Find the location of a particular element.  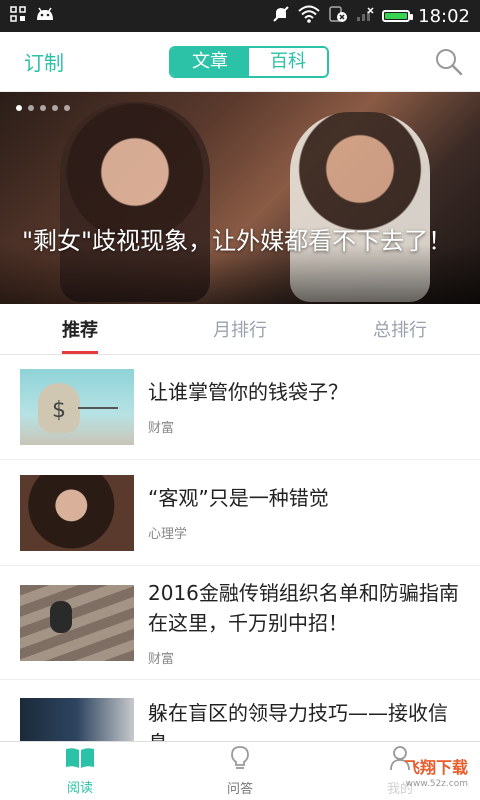

top-bar: 订制 文章 百科 is located at coordinates (240, 62).